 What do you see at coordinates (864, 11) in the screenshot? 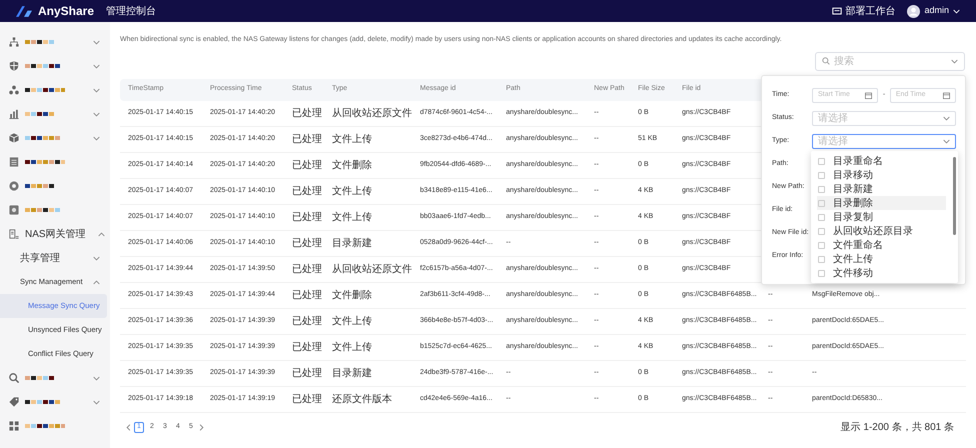
I see `workbench-link: 部署工作台` at bounding box center [864, 11].